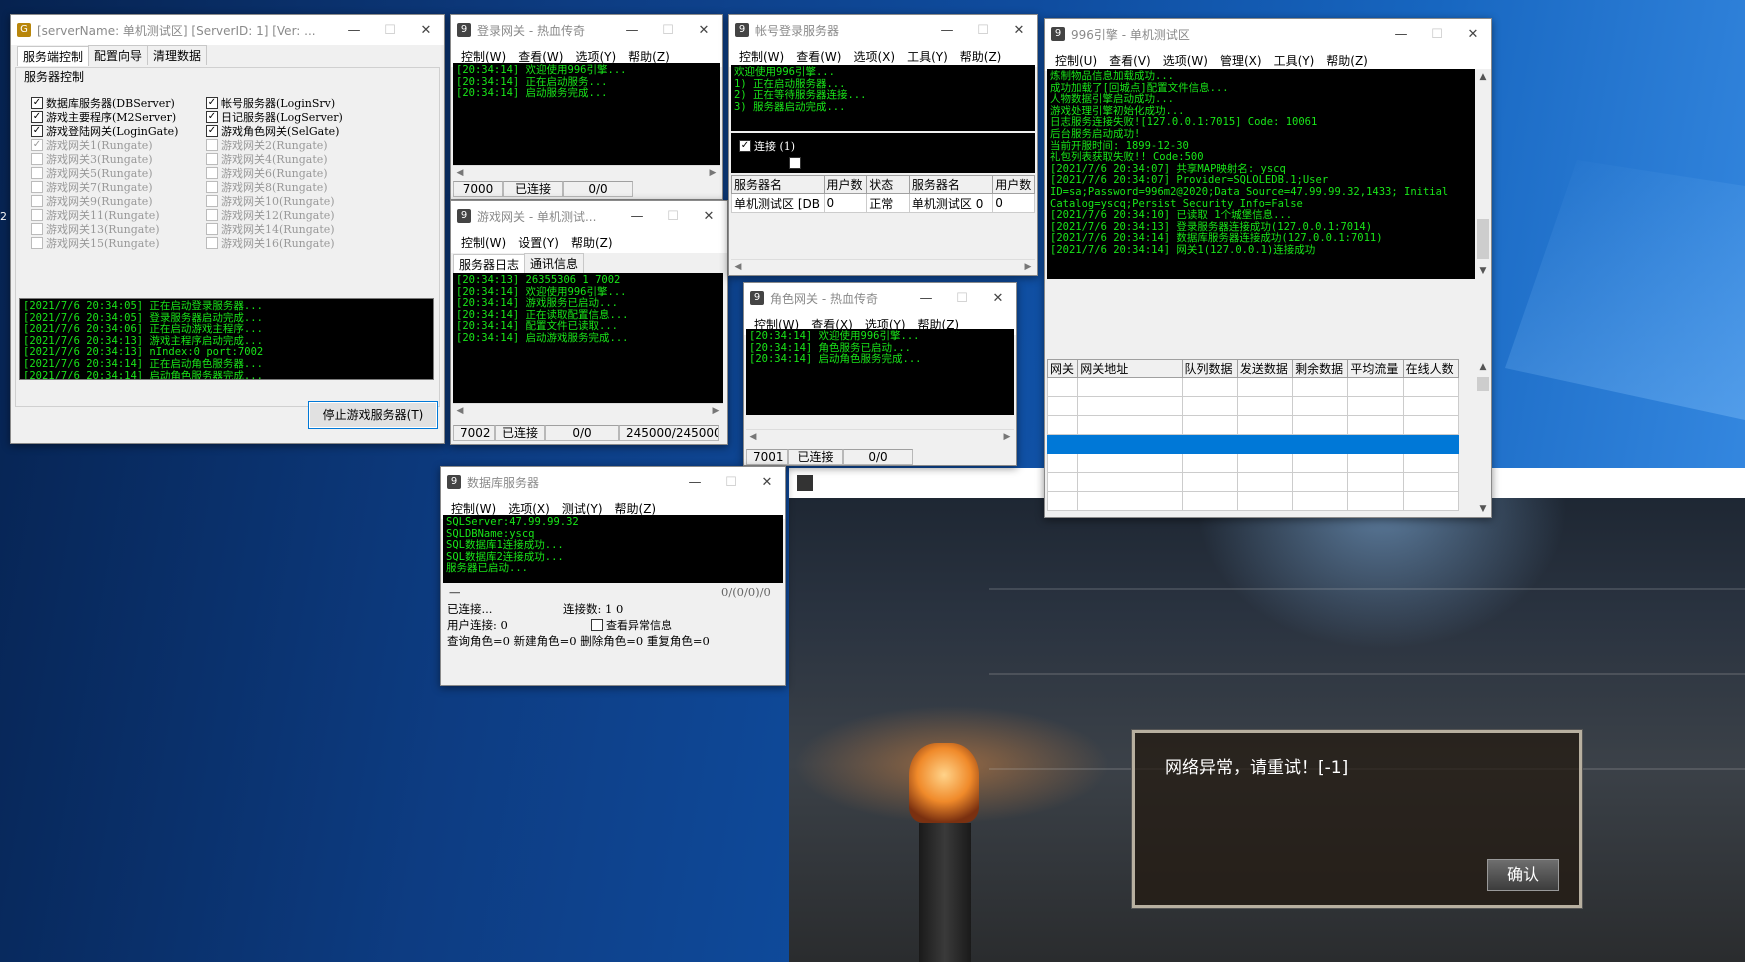 The width and height of the screenshot is (1745, 962). What do you see at coordinates (554, 263) in the screenshot?
I see `tab-comm-info: 通讯信息` at bounding box center [554, 263].